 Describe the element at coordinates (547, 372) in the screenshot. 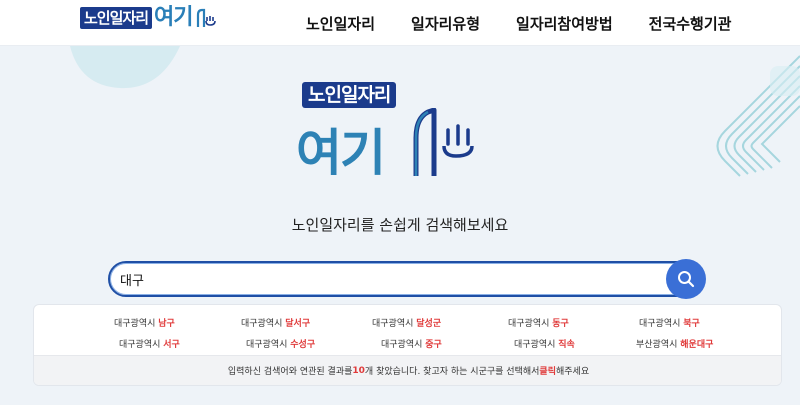

I see `click-hint: 클릭` at that location.